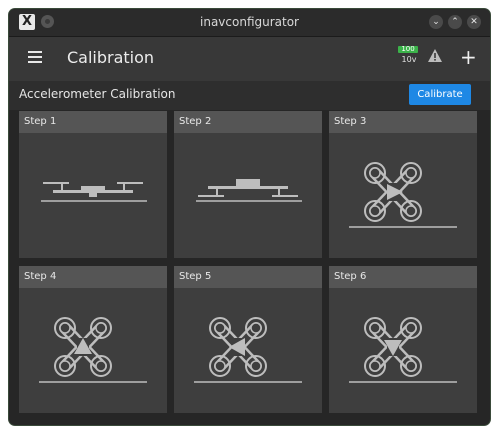  What do you see at coordinates (248, 350) in the screenshot?
I see `quad-arrow-left-icon` at bounding box center [248, 350].